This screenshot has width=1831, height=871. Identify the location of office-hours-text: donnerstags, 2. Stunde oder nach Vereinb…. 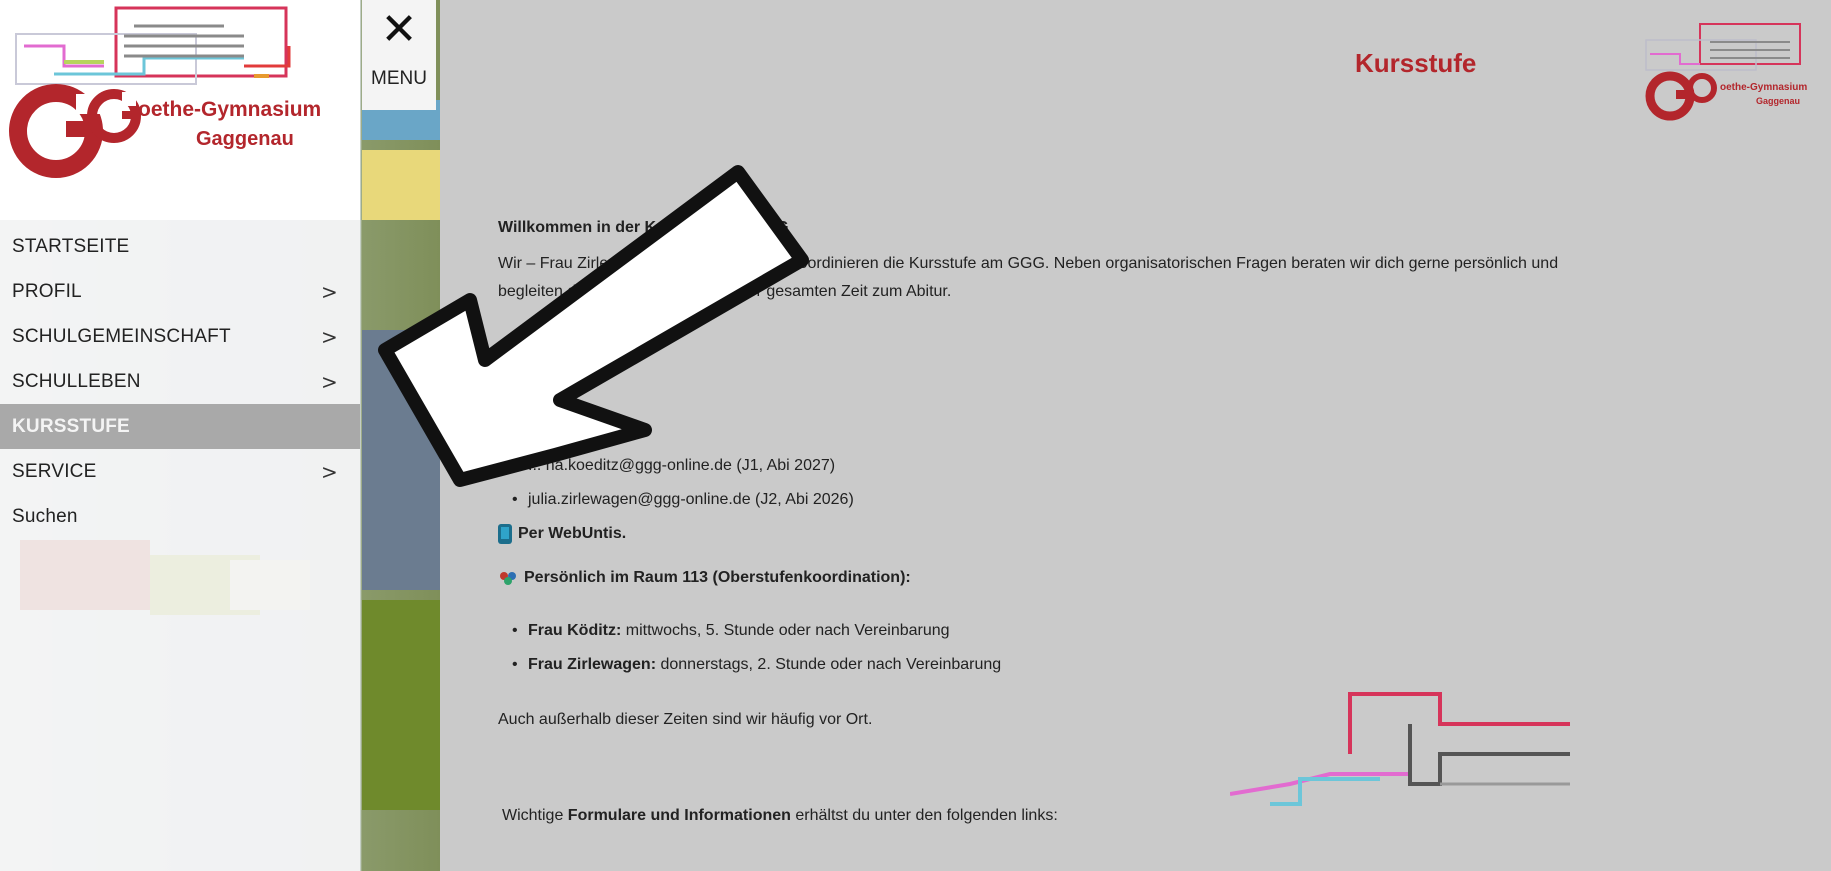
(829, 664).